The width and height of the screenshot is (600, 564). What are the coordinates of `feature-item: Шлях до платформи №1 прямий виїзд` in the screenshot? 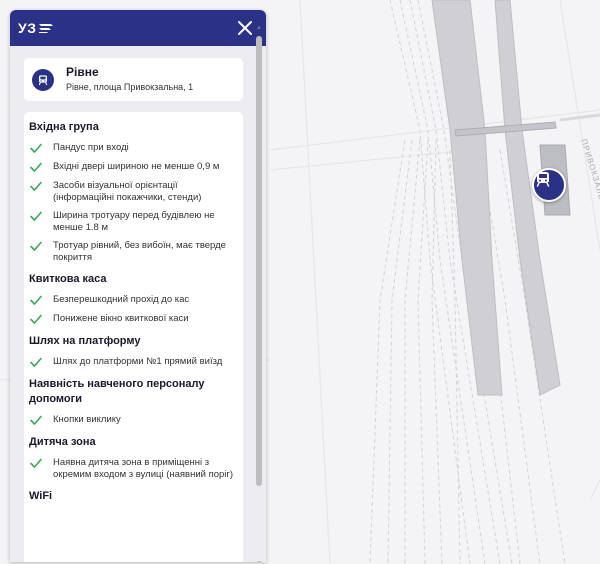 It's located at (133, 362).